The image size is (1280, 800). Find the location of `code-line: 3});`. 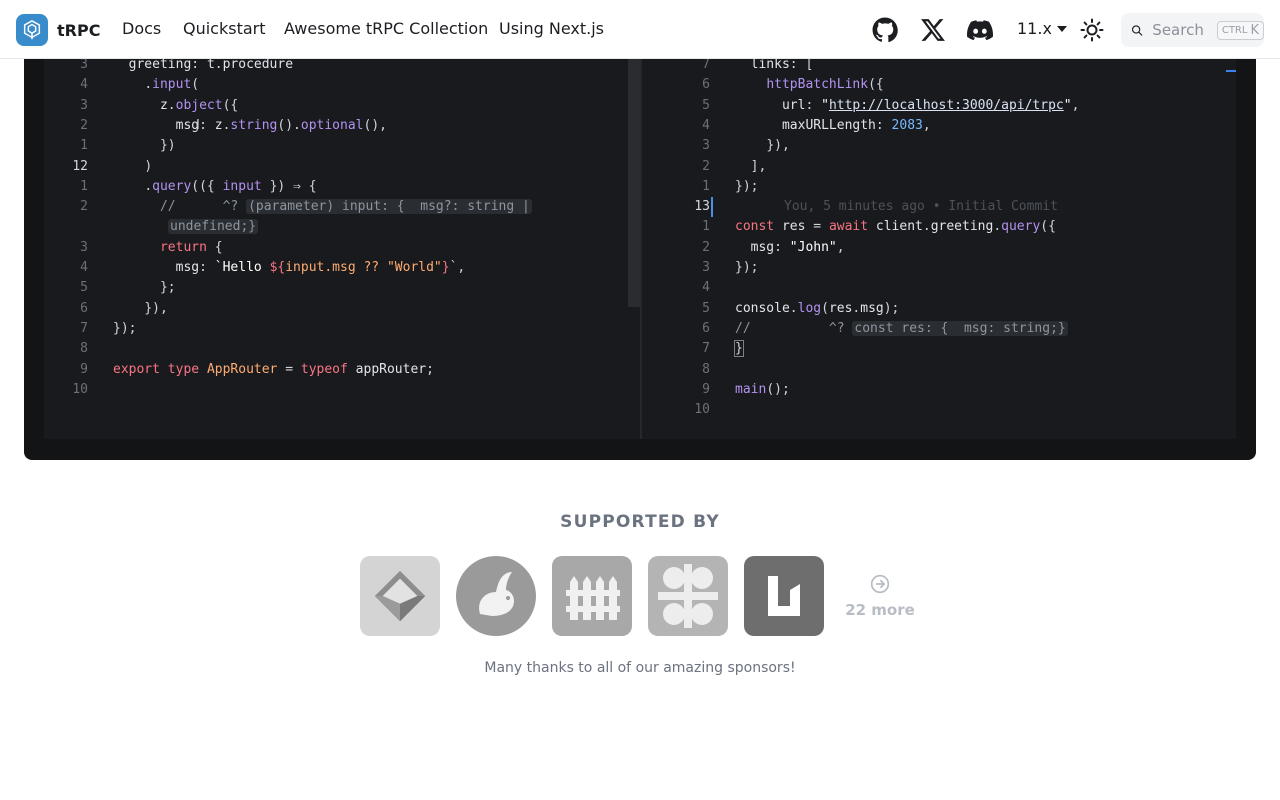

code-line: 3}); is located at coordinates (939, 268).